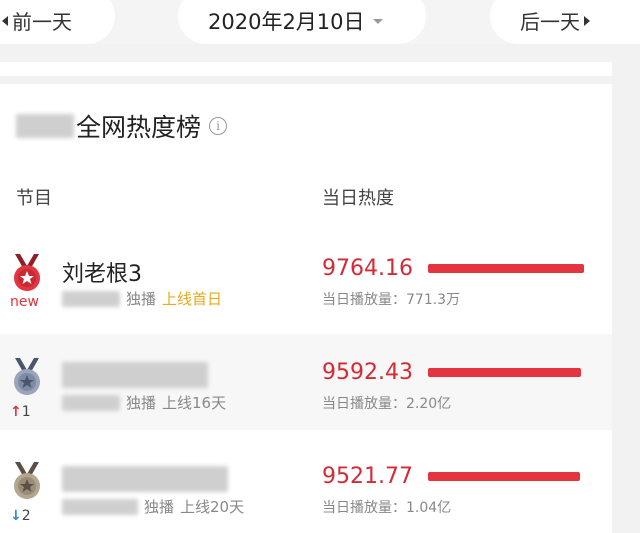  Describe the element at coordinates (387, 404) in the screenshot. I see `daily-plays: 当日播放量：2.20亿` at that location.